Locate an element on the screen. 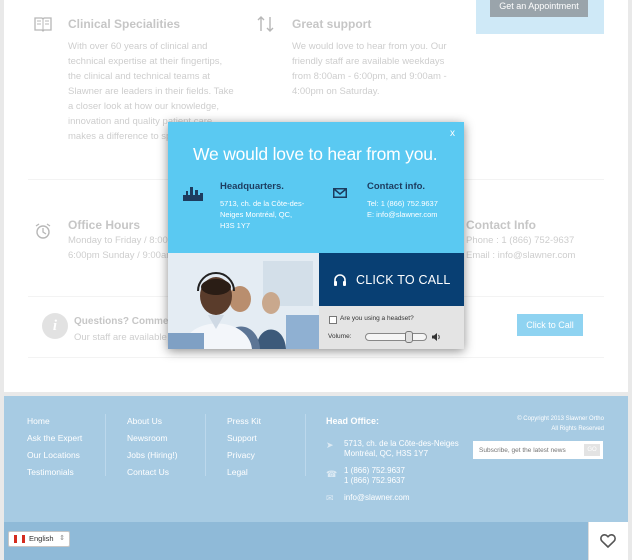  divider is located at coordinates (316, 357).